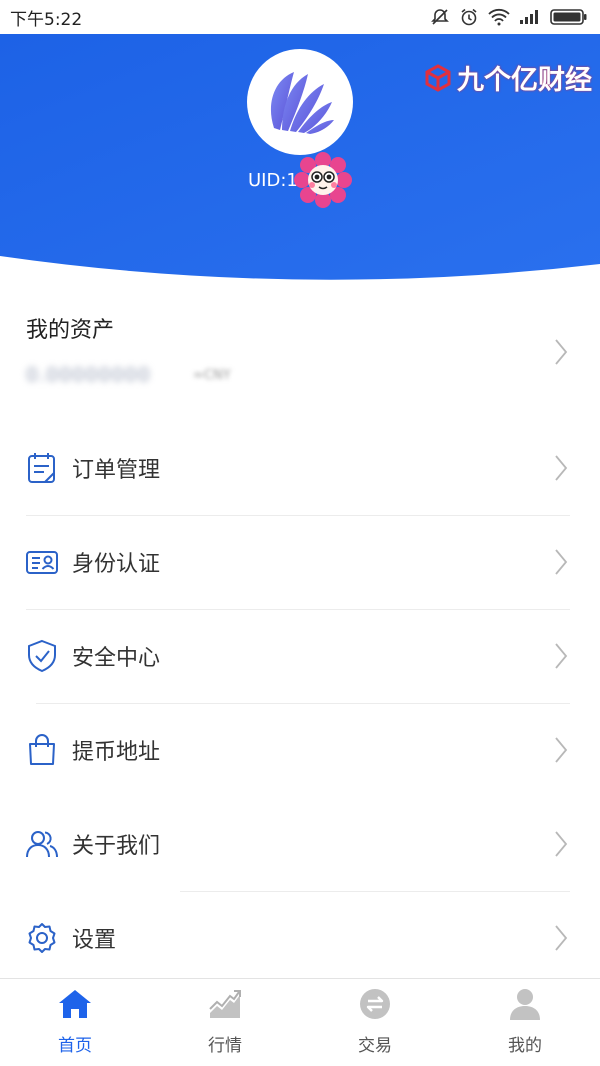 Image resolution: width=600 pixels, height=1066 pixels. Describe the element at coordinates (525, 1046) in the screenshot. I see `tab-label-mine: 我的` at that location.